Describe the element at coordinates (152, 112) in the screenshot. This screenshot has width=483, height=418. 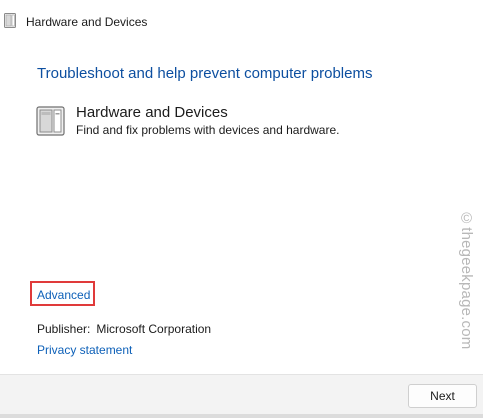
I see `troubleshooter-item-title: Hardware and Devices` at that location.